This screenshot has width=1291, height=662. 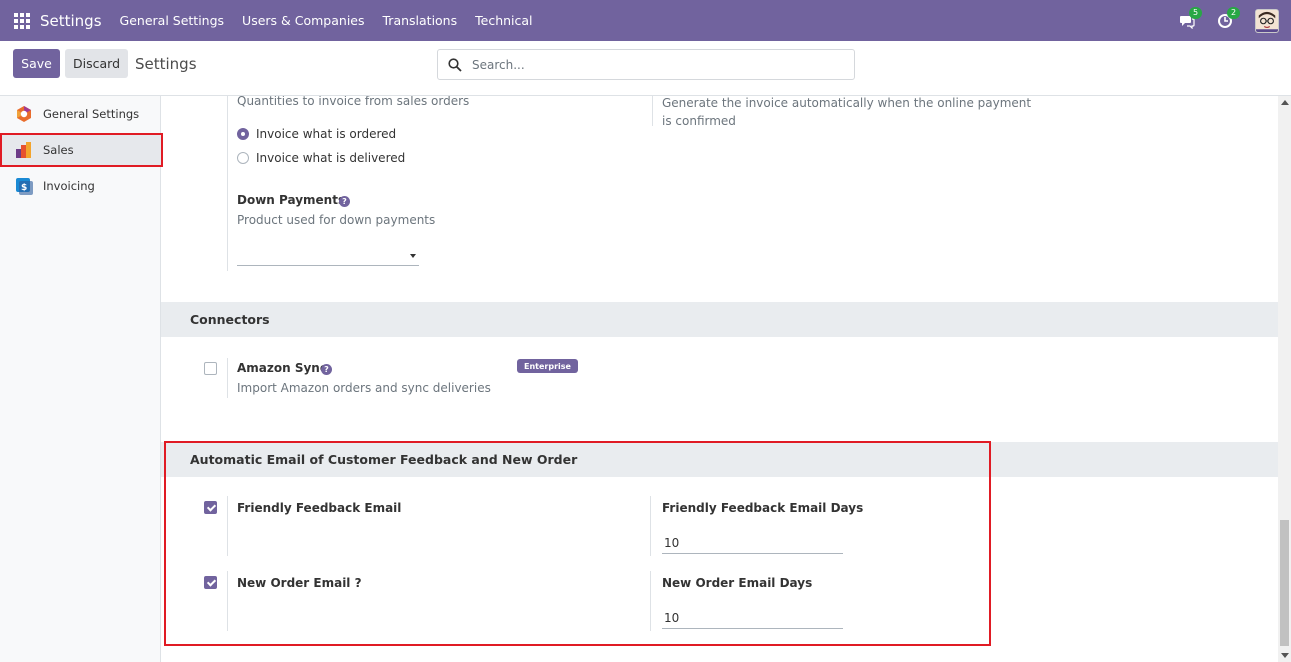 What do you see at coordinates (413, 256) in the screenshot?
I see `chevron-down-icon` at bounding box center [413, 256].